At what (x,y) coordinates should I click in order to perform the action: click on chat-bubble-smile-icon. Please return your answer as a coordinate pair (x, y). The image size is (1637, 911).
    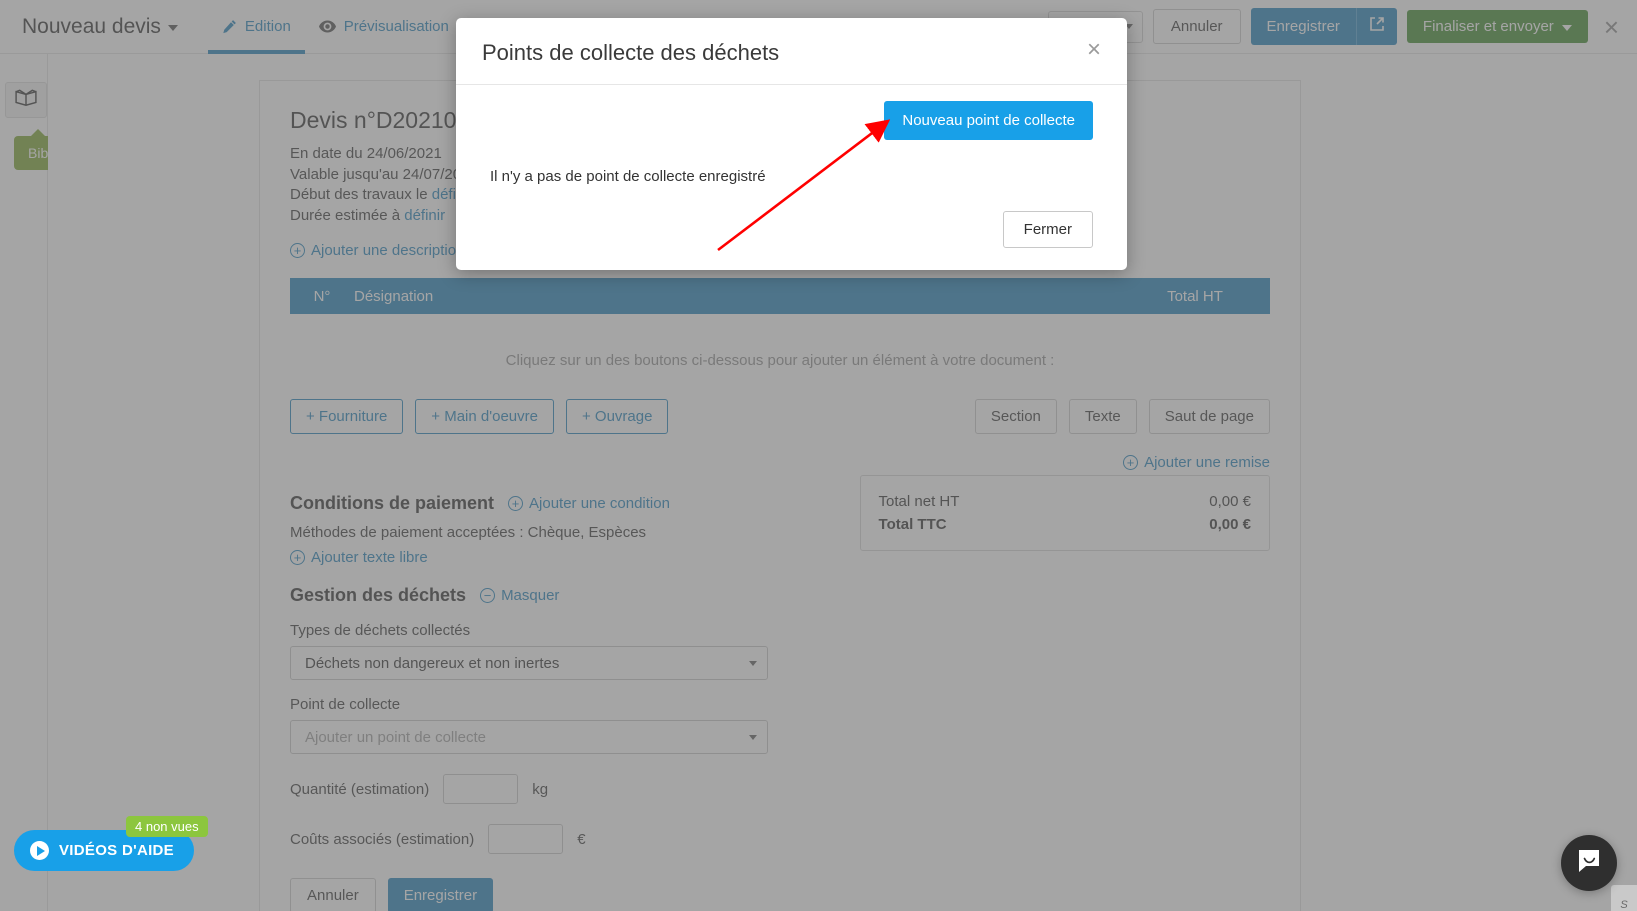
    Looking at the image, I should click on (1589, 863).